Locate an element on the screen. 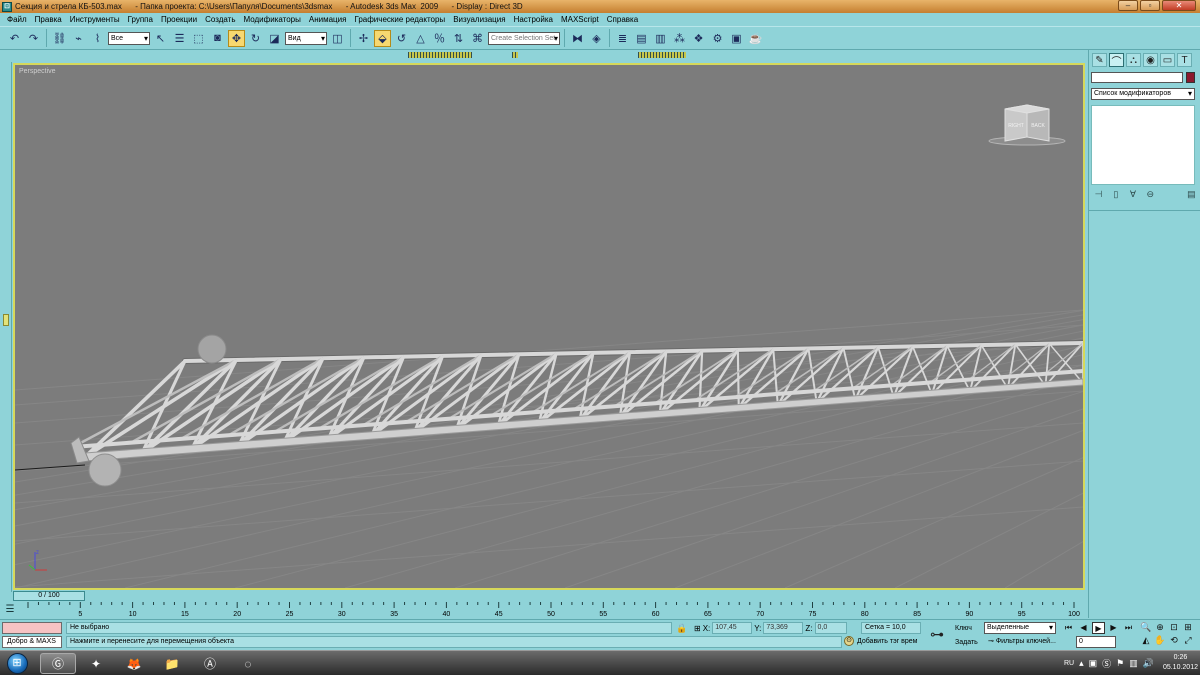  auto-key-button: Ключ is located at coordinates (966, 629).